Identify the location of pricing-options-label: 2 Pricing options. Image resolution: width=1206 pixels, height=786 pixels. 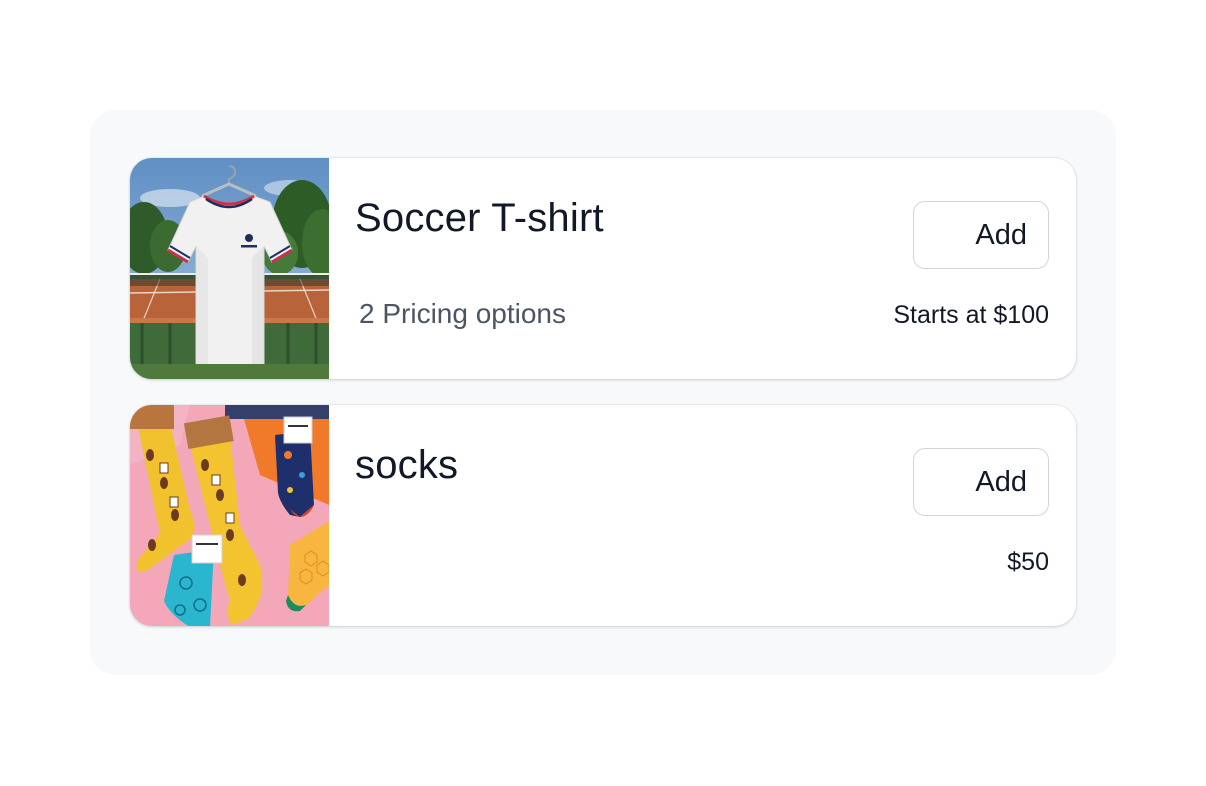
(463, 313).